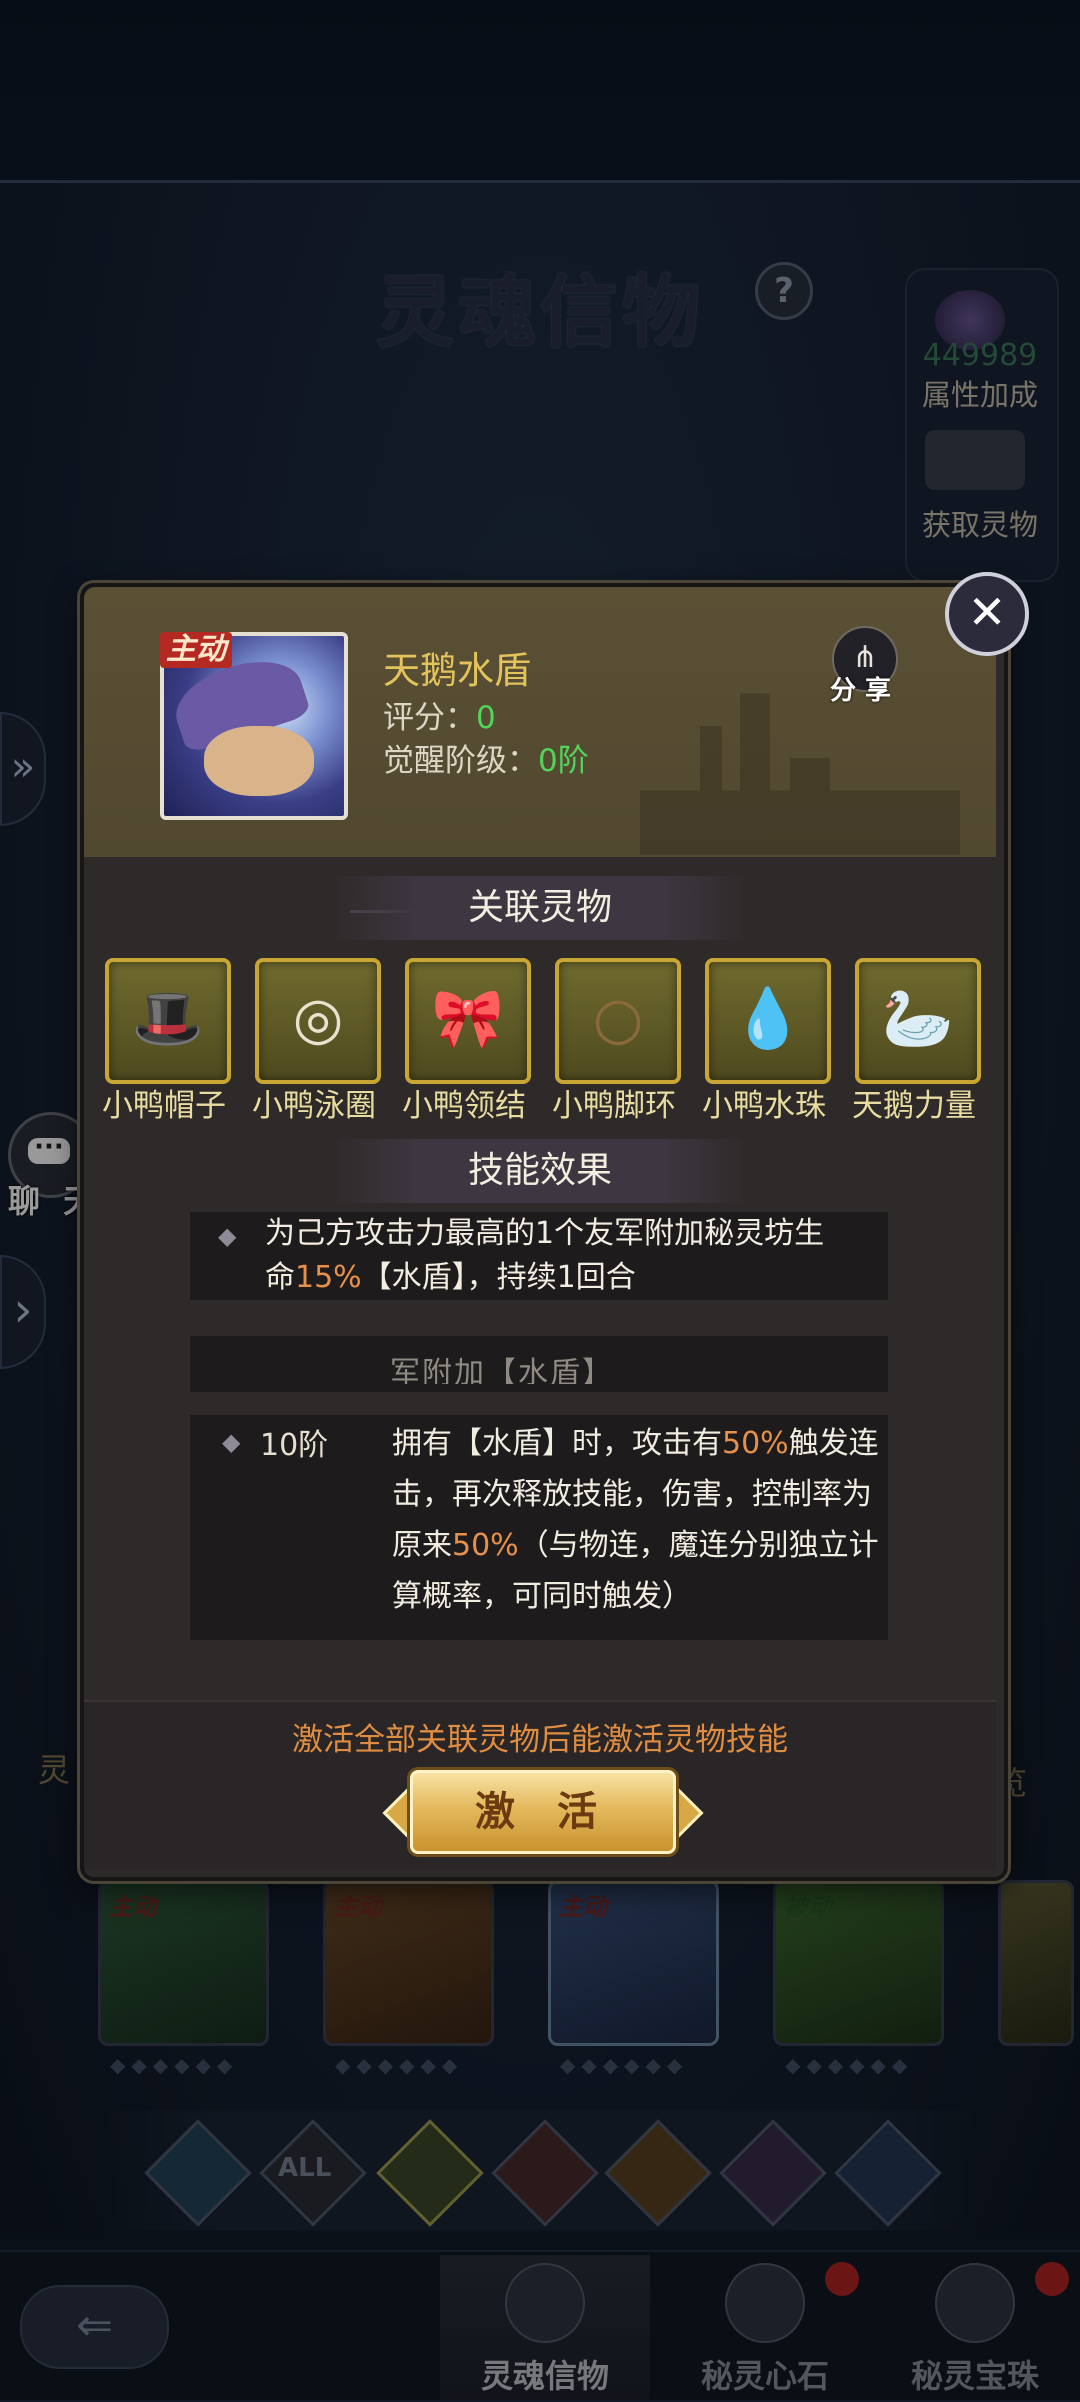 The height and width of the screenshot is (2402, 1080). I want to click on active-skill-badge: 主动, so click(196, 650).